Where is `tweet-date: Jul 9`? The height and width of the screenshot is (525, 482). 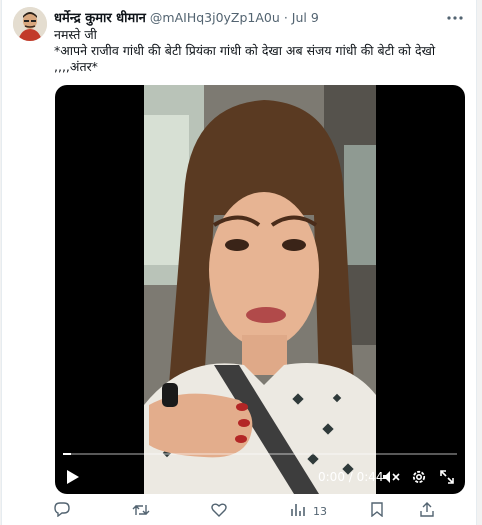 tweet-date: Jul 9 is located at coordinates (305, 17).